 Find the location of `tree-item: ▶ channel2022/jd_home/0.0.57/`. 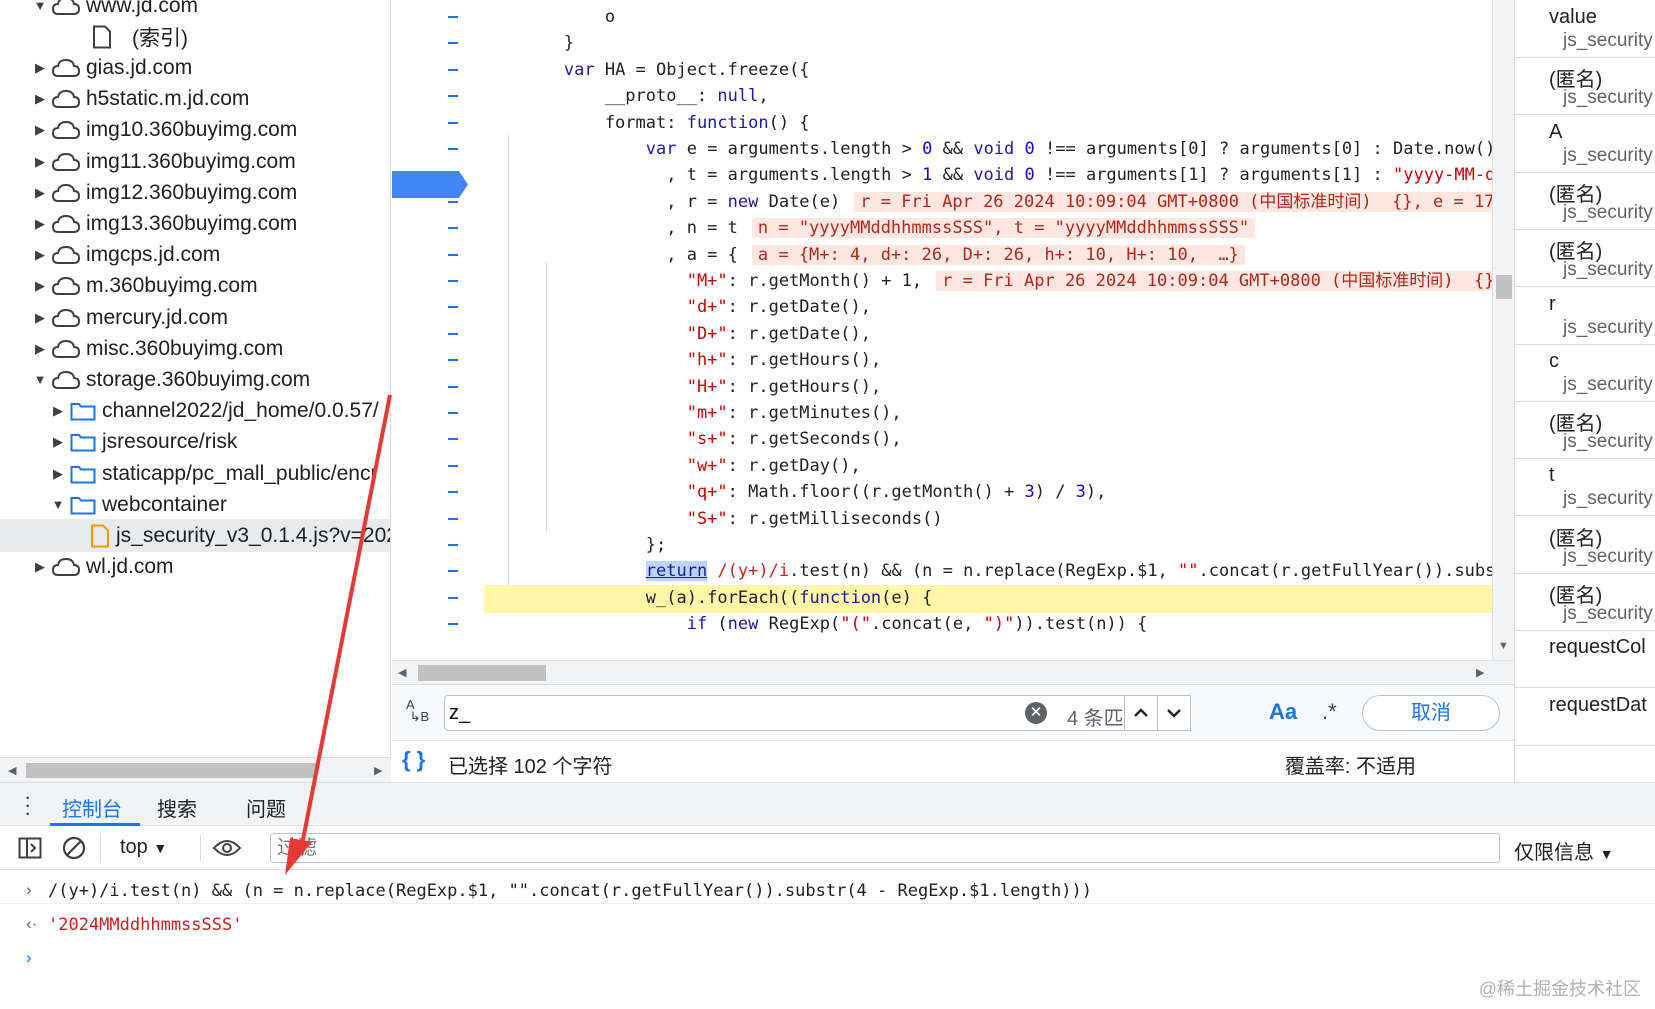

tree-item: ▶ channel2022/jd_home/0.0.57/ is located at coordinates (195, 411).